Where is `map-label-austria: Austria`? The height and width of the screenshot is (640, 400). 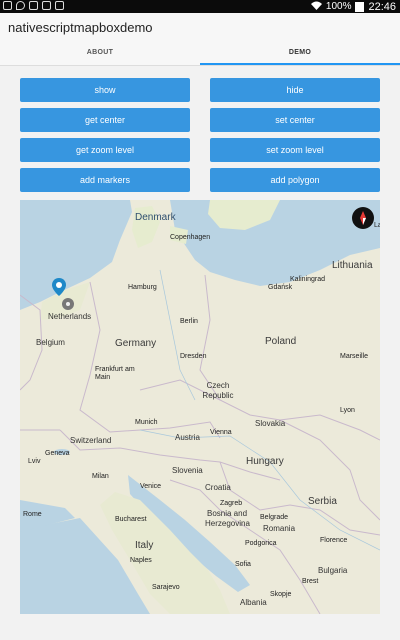
map-label-austria: Austria is located at coordinates (187, 437).